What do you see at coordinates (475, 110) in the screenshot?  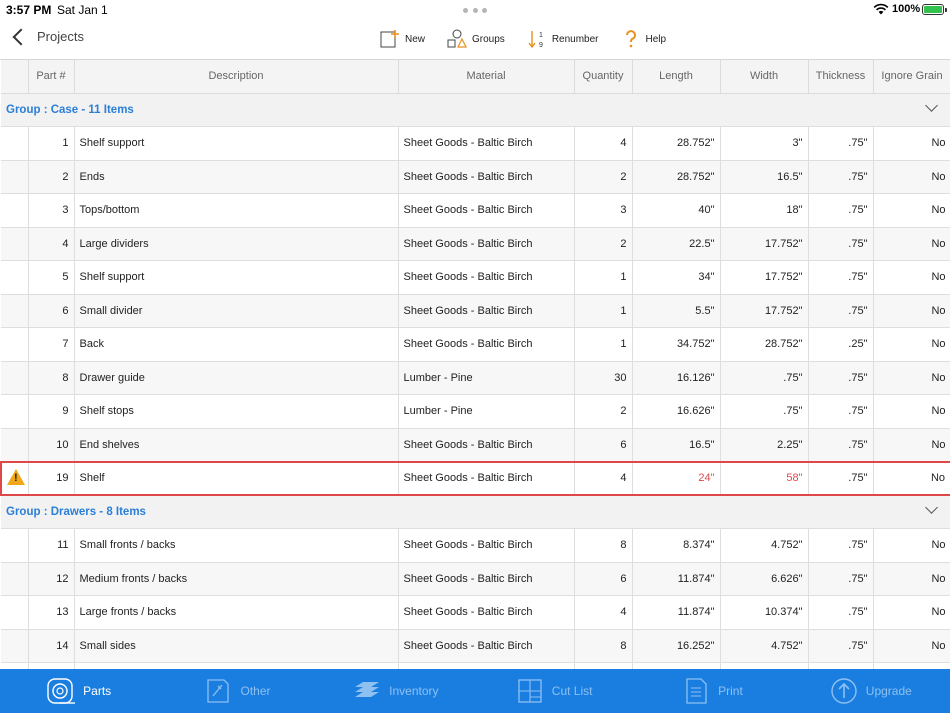 I see `group-header-cell: Group : Case - 11 Items` at bounding box center [475, 110].